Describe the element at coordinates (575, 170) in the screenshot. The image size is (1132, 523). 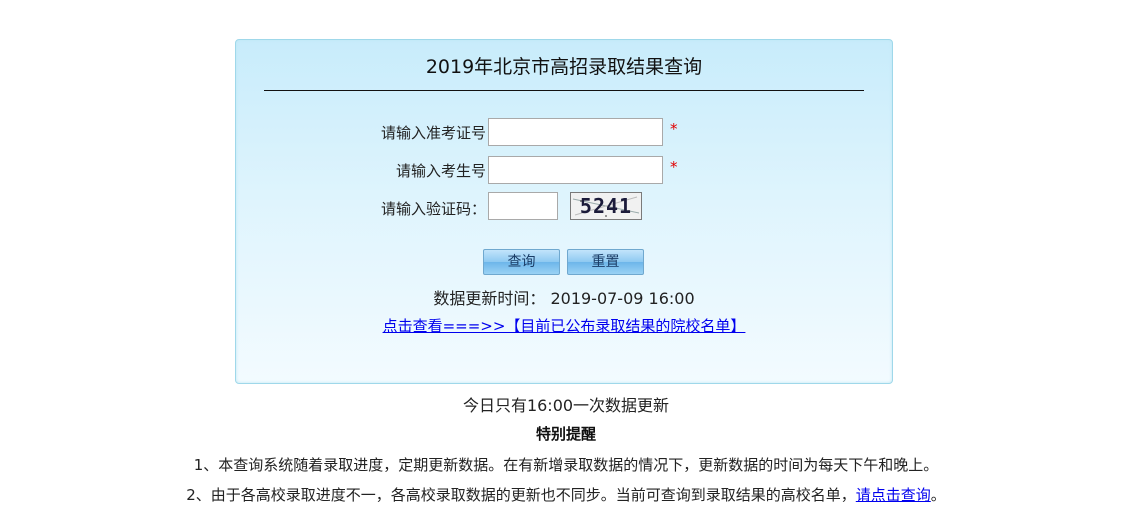
I see `student-no-input` at that location.